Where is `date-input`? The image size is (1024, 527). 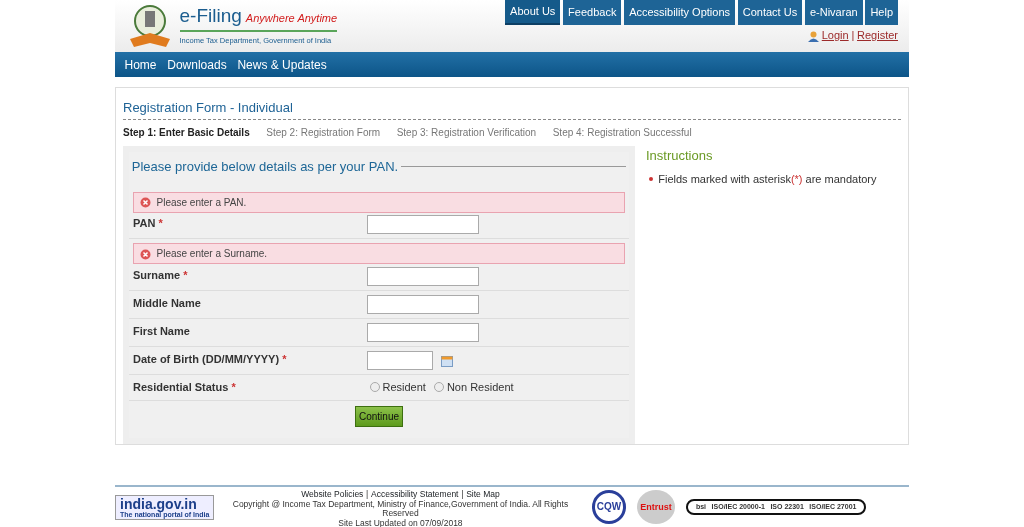
date-input is located at coordinates (400, 360).